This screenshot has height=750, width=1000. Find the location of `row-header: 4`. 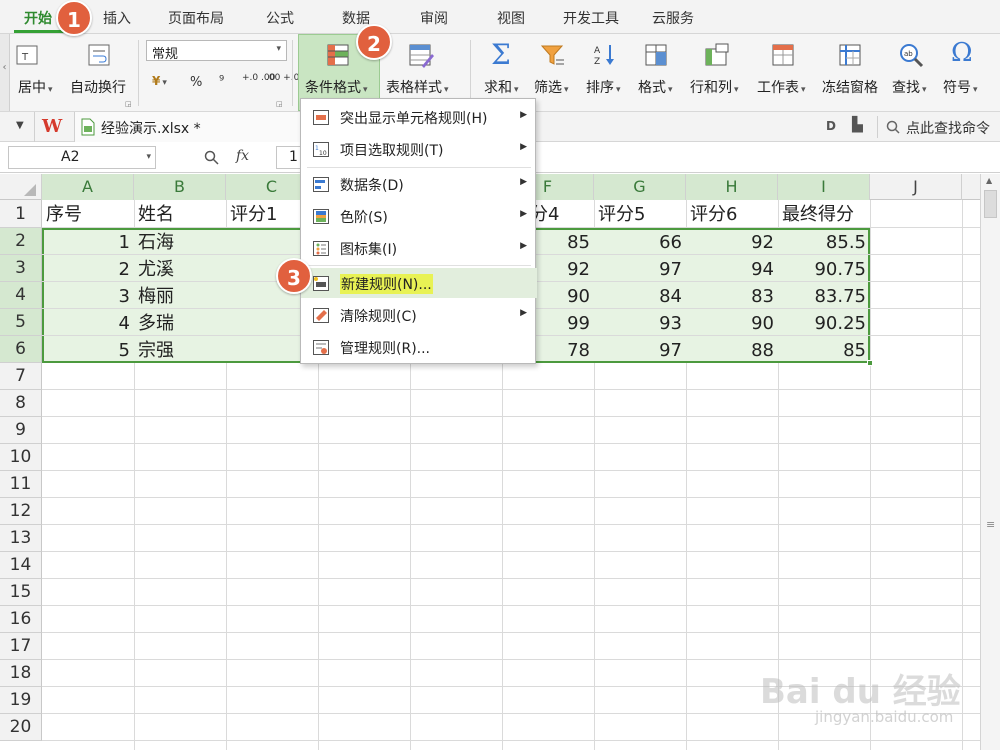

row-header: 4 is located at coordinates (21, 295).